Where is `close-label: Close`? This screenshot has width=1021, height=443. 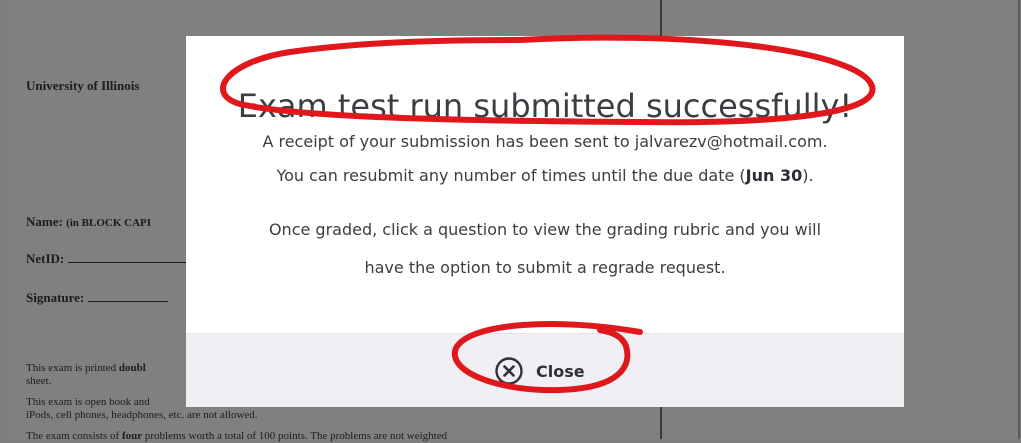 close-label: Close is located at coordinates (560, 371).